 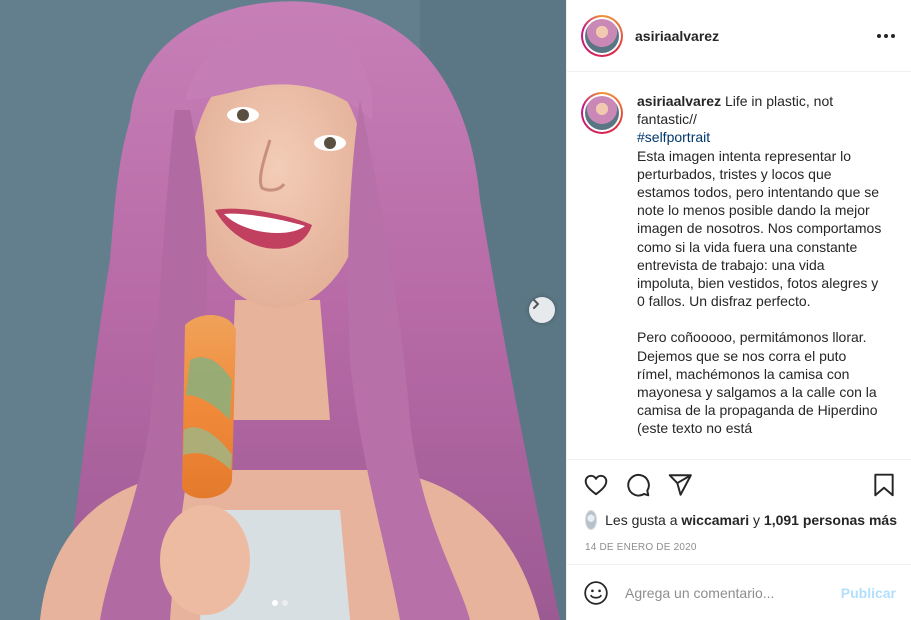 I want to click on heart-icon, so click(x=596, y=485).